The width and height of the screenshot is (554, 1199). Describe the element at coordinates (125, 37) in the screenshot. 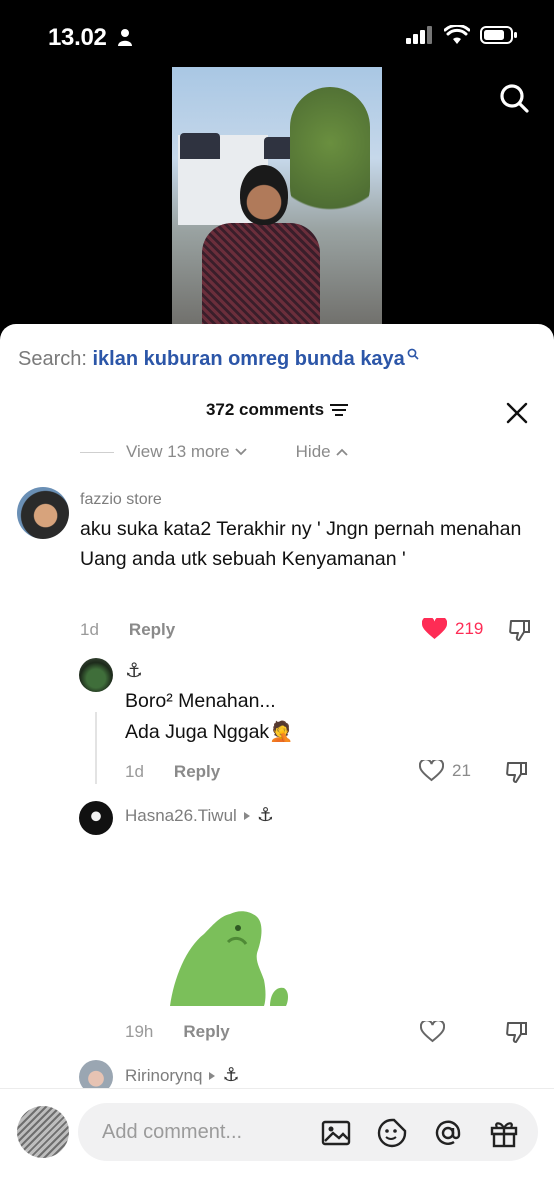

I see `person-icon` at that location.